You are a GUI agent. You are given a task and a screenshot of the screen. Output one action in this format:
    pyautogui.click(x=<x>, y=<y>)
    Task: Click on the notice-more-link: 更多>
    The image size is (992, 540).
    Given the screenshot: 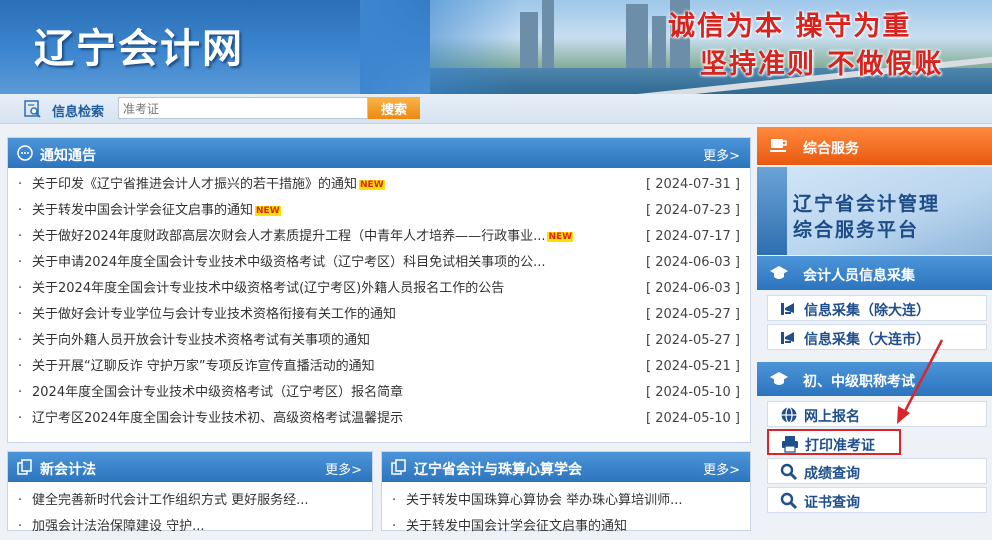 What is the action you would take?
    pyautogui.click(x=721, y=154)
    